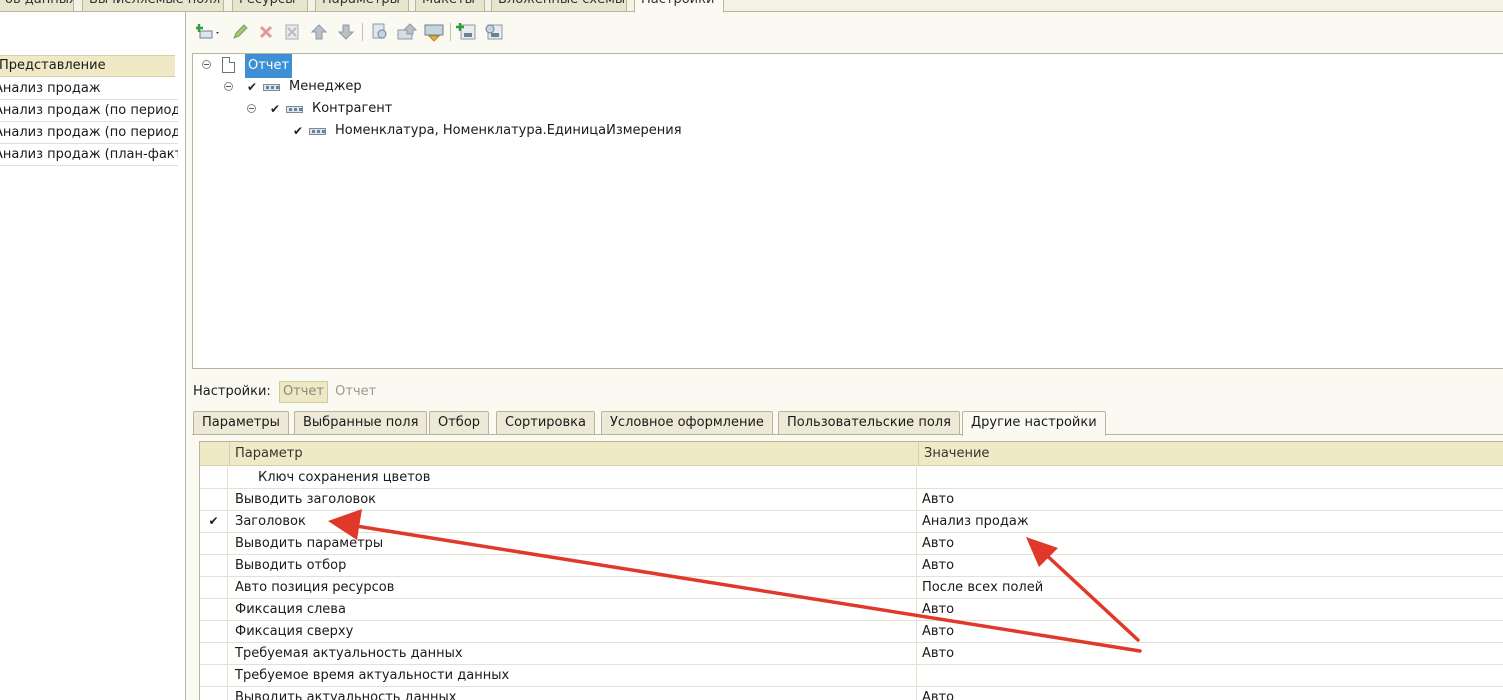 The width and height of the screenshot is (1503, 700). I want to click on table-row: Фиксация слева Авто, so click(851, 610).